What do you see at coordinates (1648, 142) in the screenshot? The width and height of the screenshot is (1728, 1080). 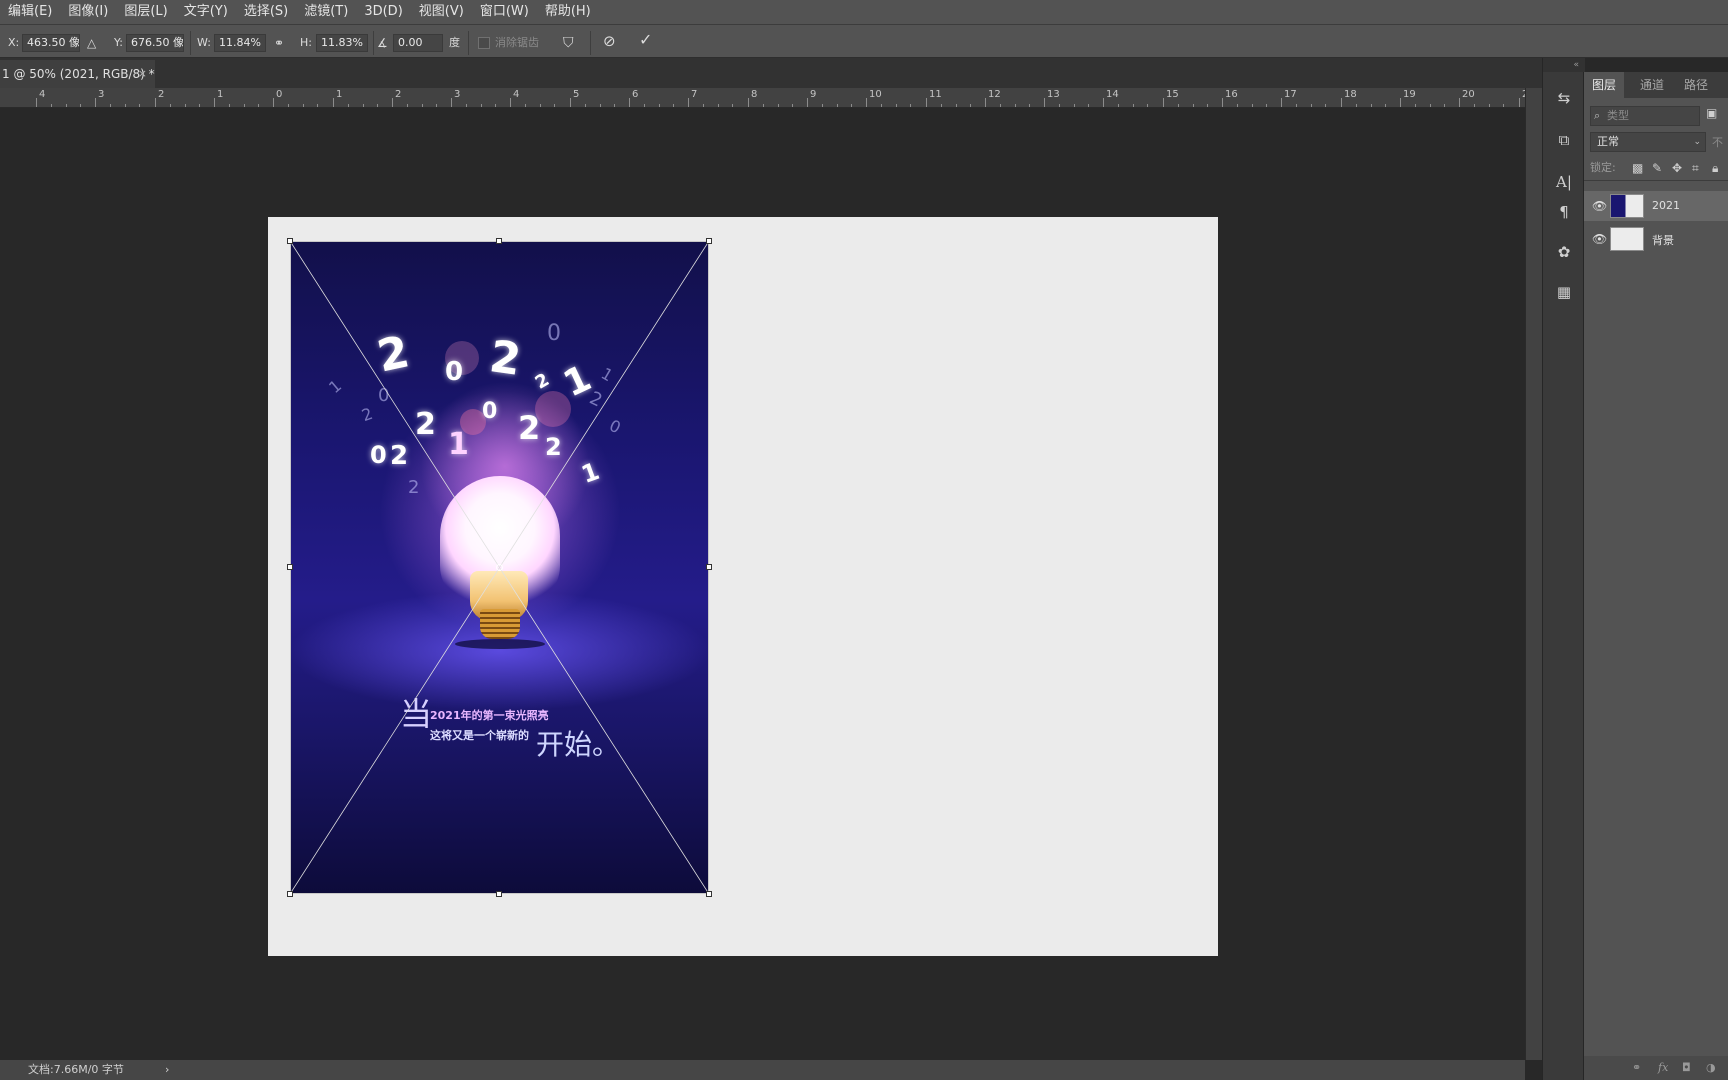 I see `blend-mode-select: 正常 ⌄` at bounding box center [1648, 142].